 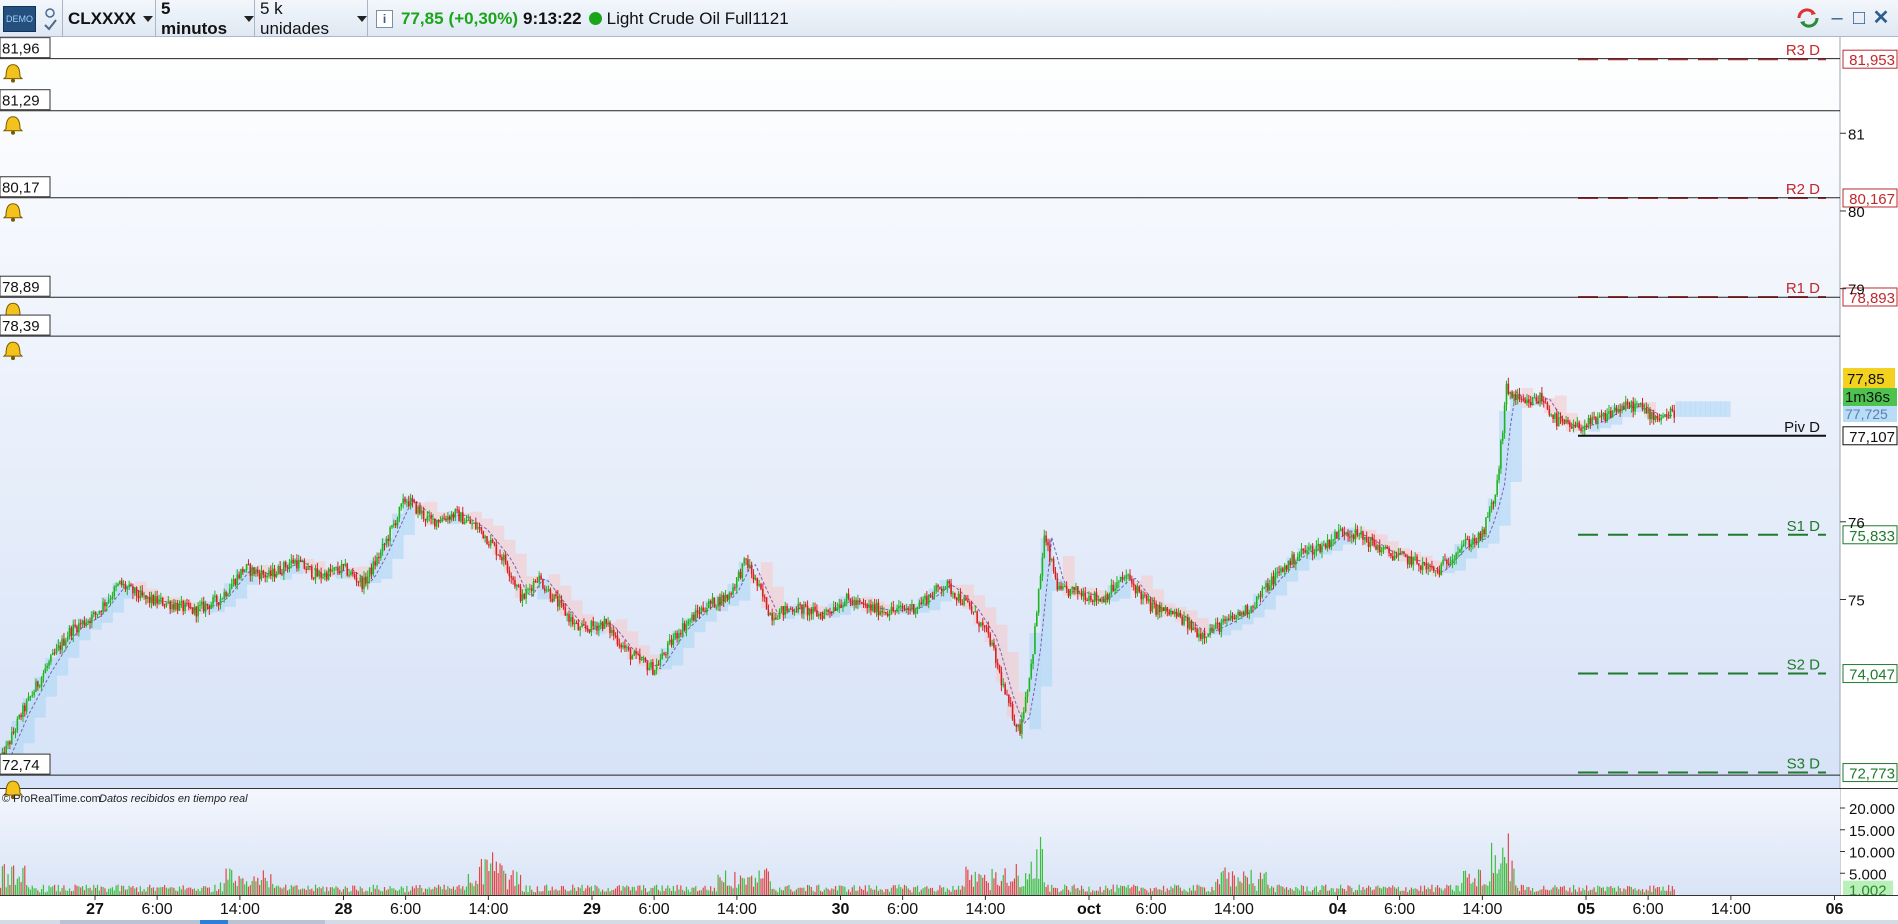 I want to click on scrollbar-thumb, so click(x=192, y=922).